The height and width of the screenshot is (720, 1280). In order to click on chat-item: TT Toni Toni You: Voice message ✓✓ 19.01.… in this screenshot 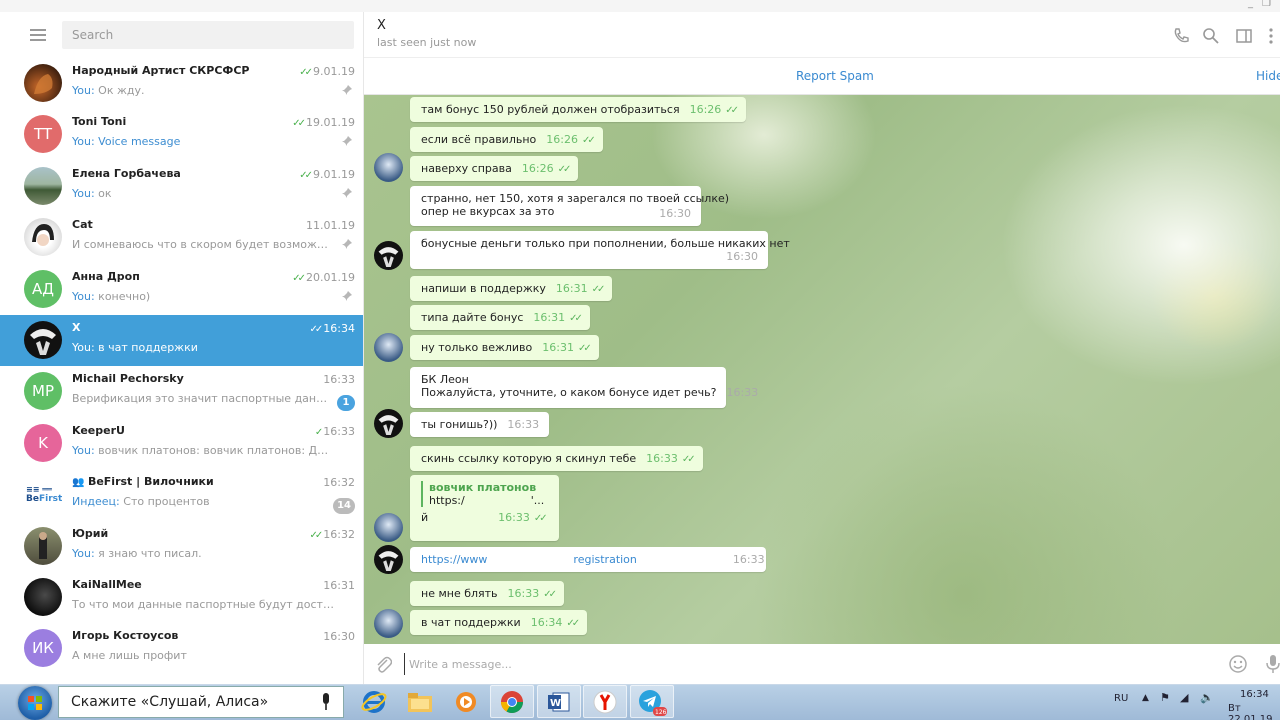, I will do `click(181, 134)`.